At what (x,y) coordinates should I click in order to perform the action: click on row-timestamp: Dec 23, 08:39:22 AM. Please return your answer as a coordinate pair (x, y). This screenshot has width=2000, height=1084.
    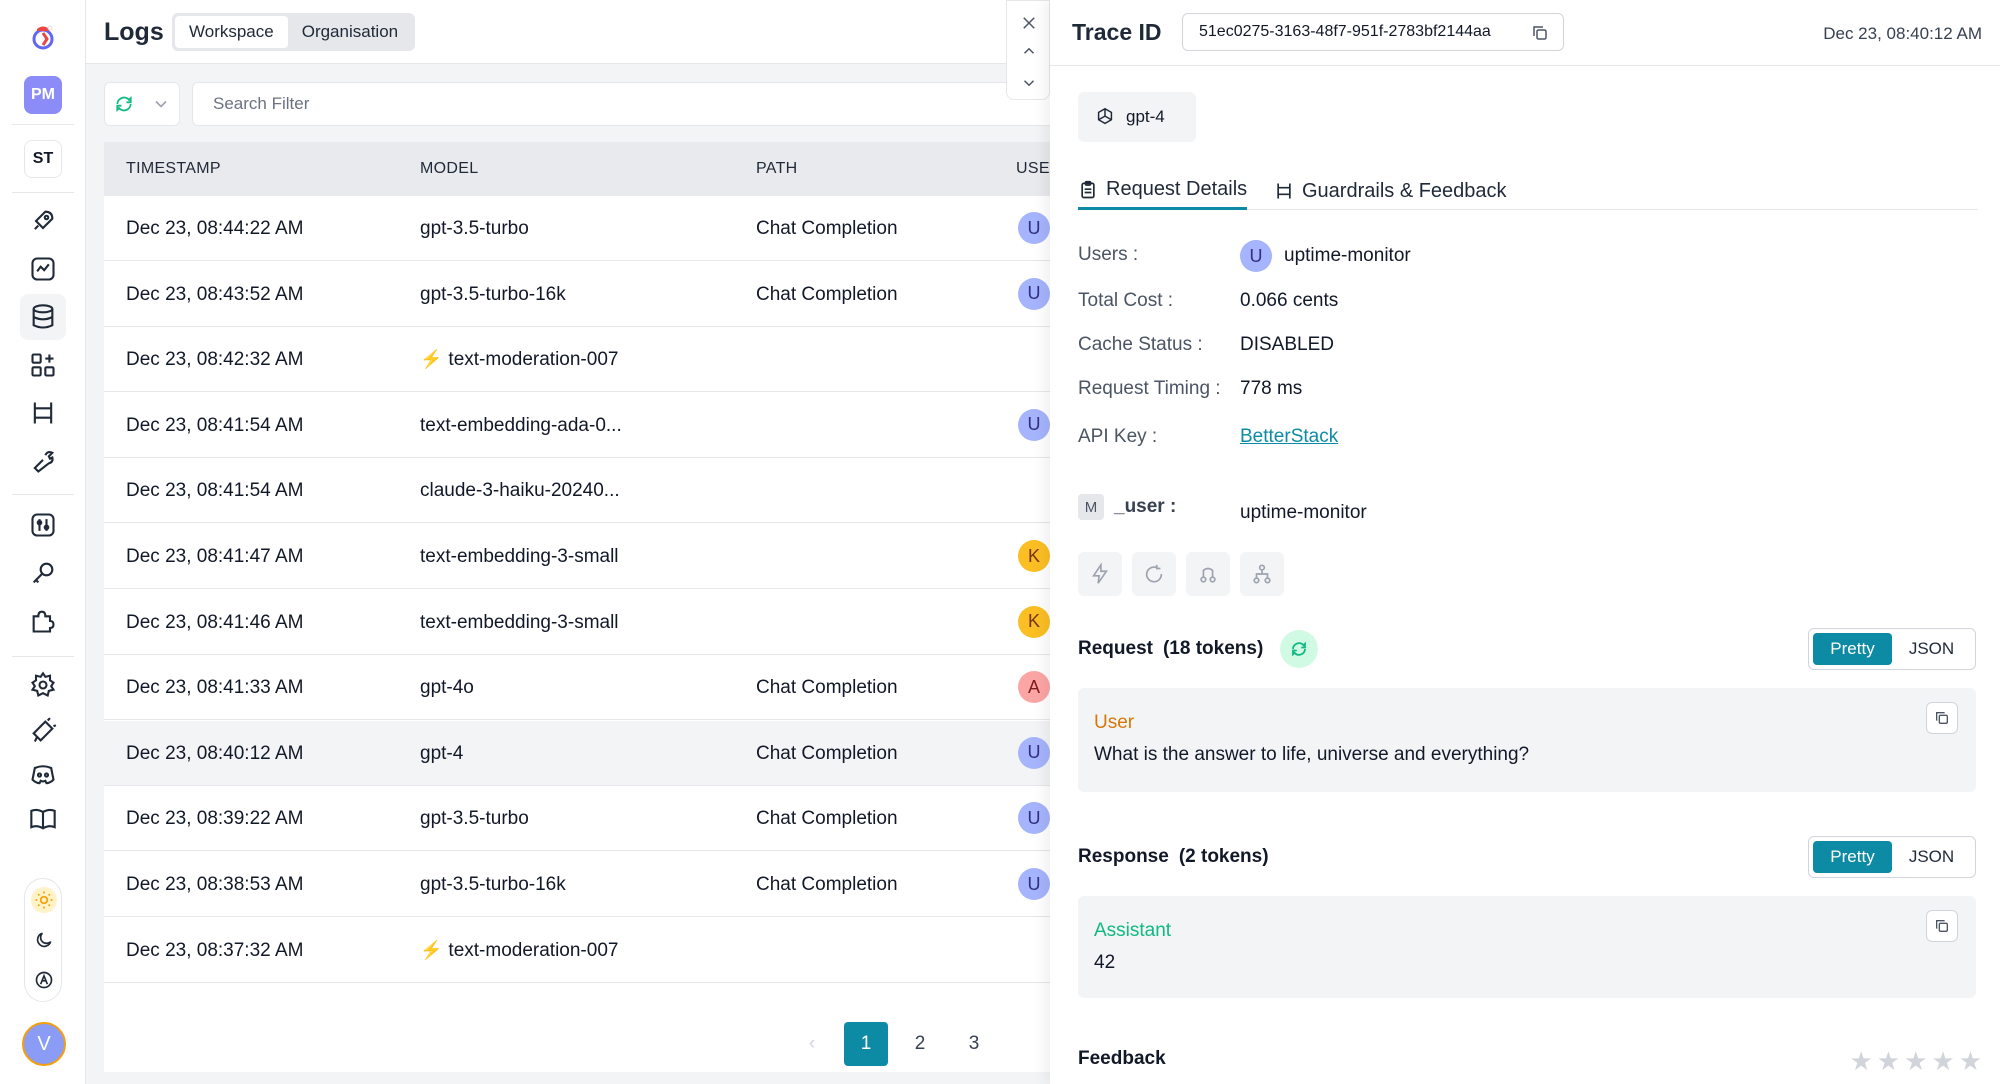
    Looking at the image, I should click on (215, 819).